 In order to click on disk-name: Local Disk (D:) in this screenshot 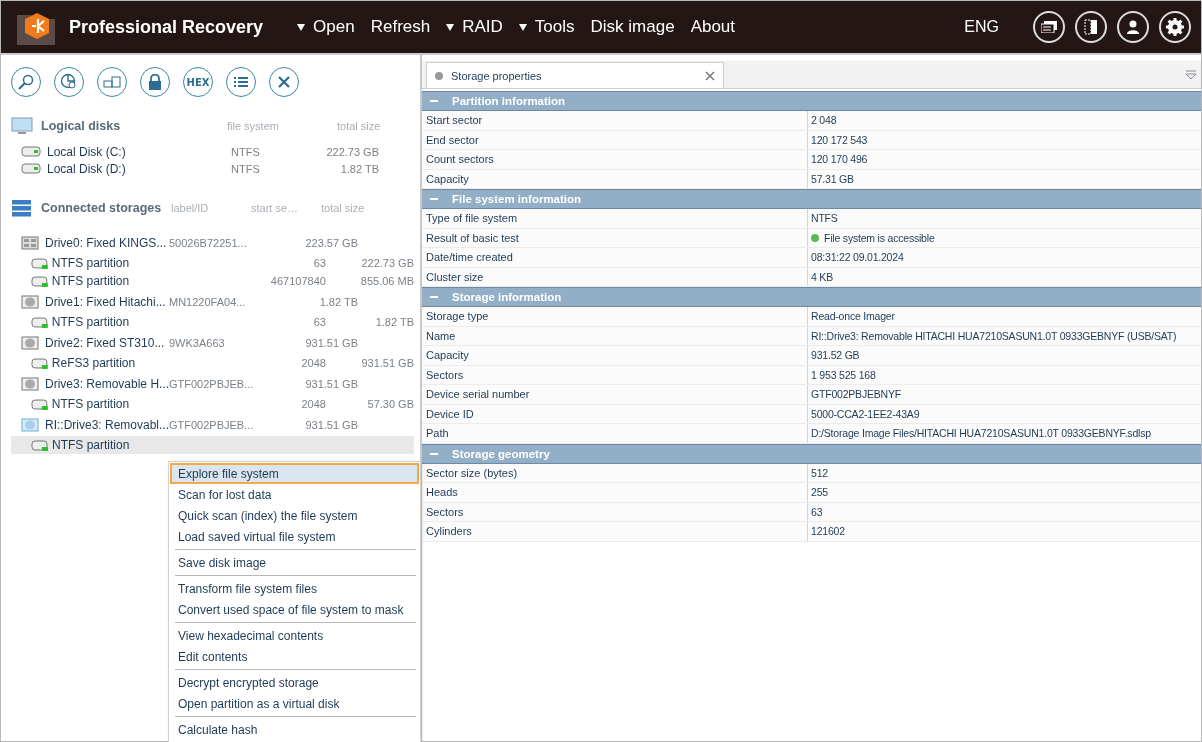, I will do `click(139, 168)`.